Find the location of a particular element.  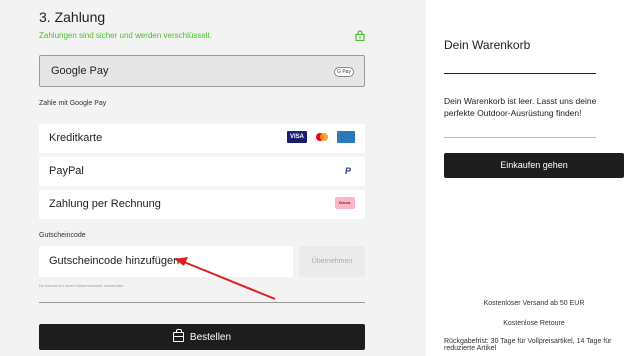

cart-title: Dein Warenkorb is located at coordinates (487, 45).